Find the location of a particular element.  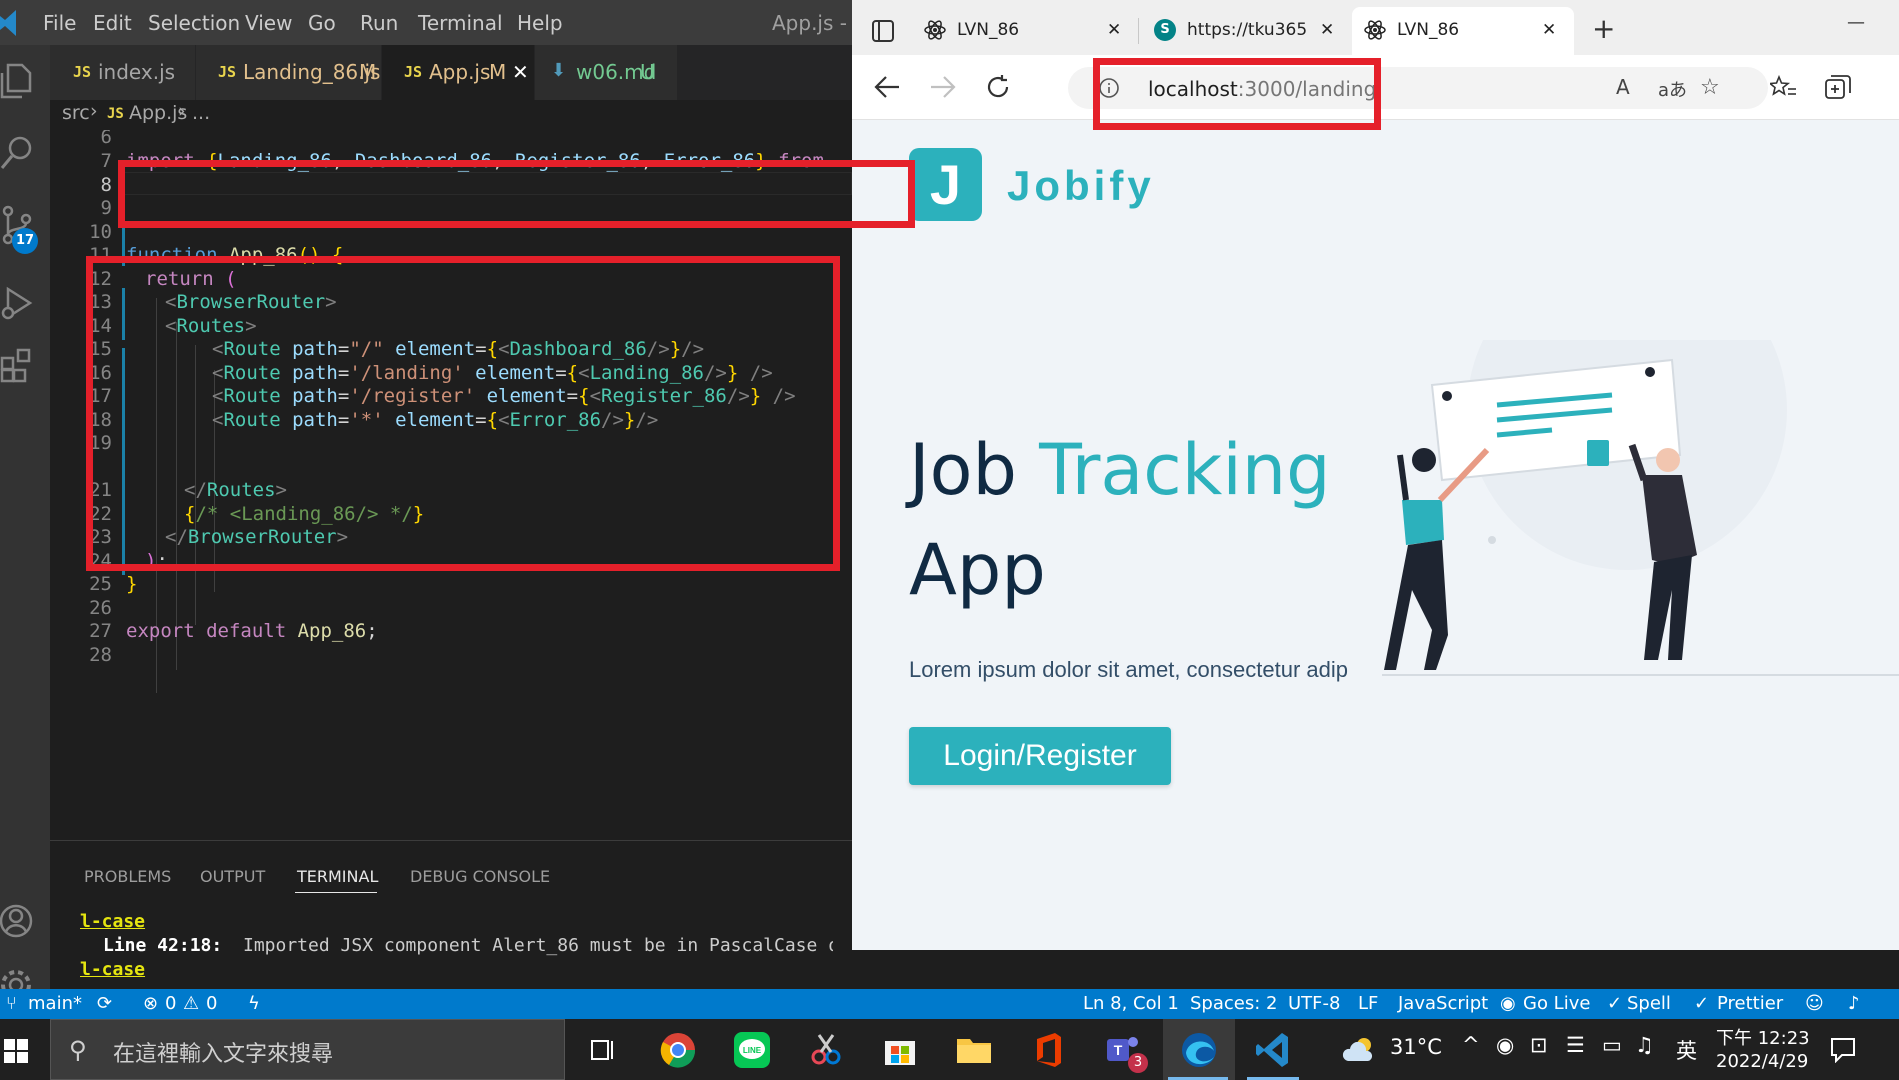

line-ending: LF is located at coordinates (1368, 1003).